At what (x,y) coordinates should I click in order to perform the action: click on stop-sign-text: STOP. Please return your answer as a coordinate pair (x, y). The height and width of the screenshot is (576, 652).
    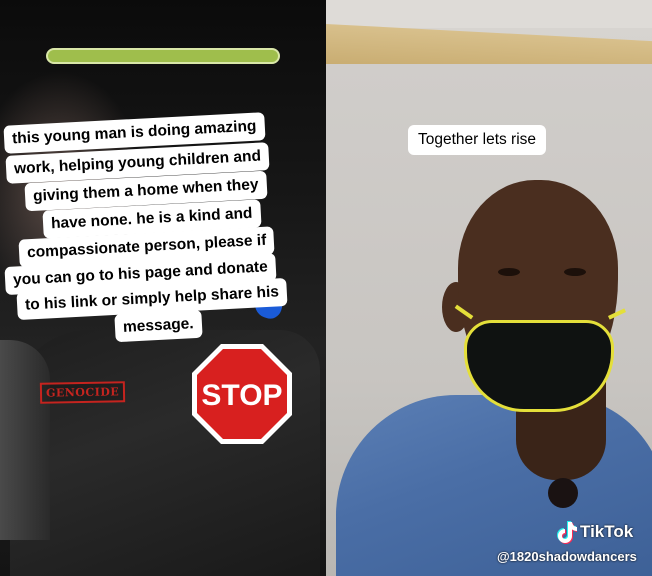
    Looking at the image, I should click on (241, 395).